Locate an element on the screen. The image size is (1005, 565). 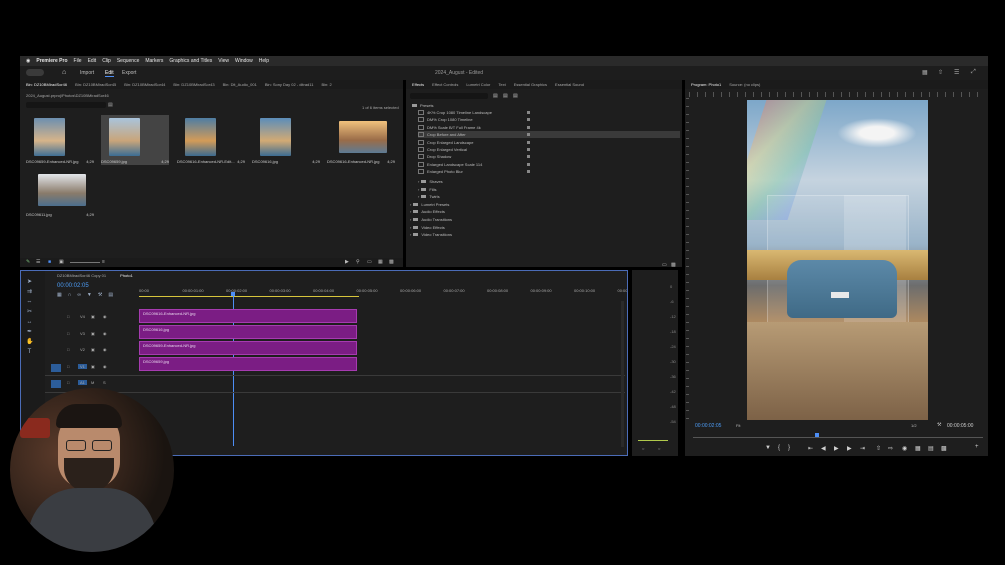
marker-icon: ▼ is located at coordinates (89, 295).